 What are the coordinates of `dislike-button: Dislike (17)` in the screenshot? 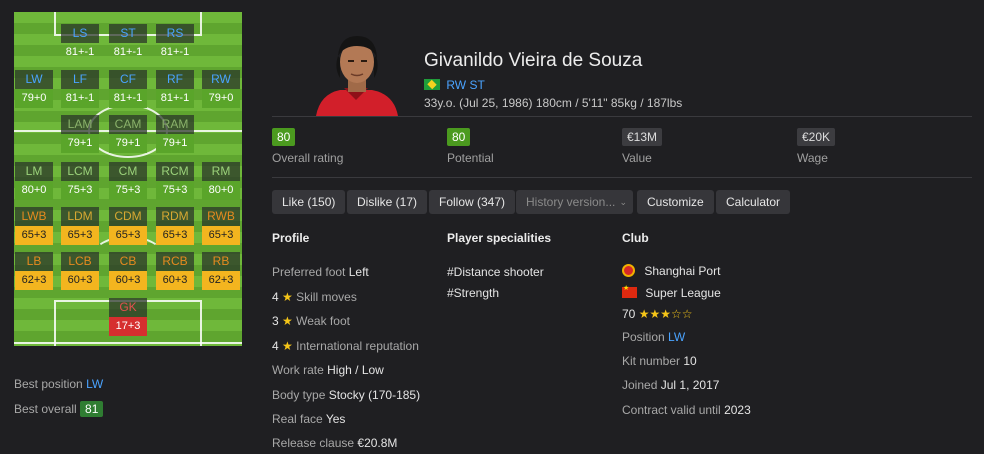 It's located at (387, 202).